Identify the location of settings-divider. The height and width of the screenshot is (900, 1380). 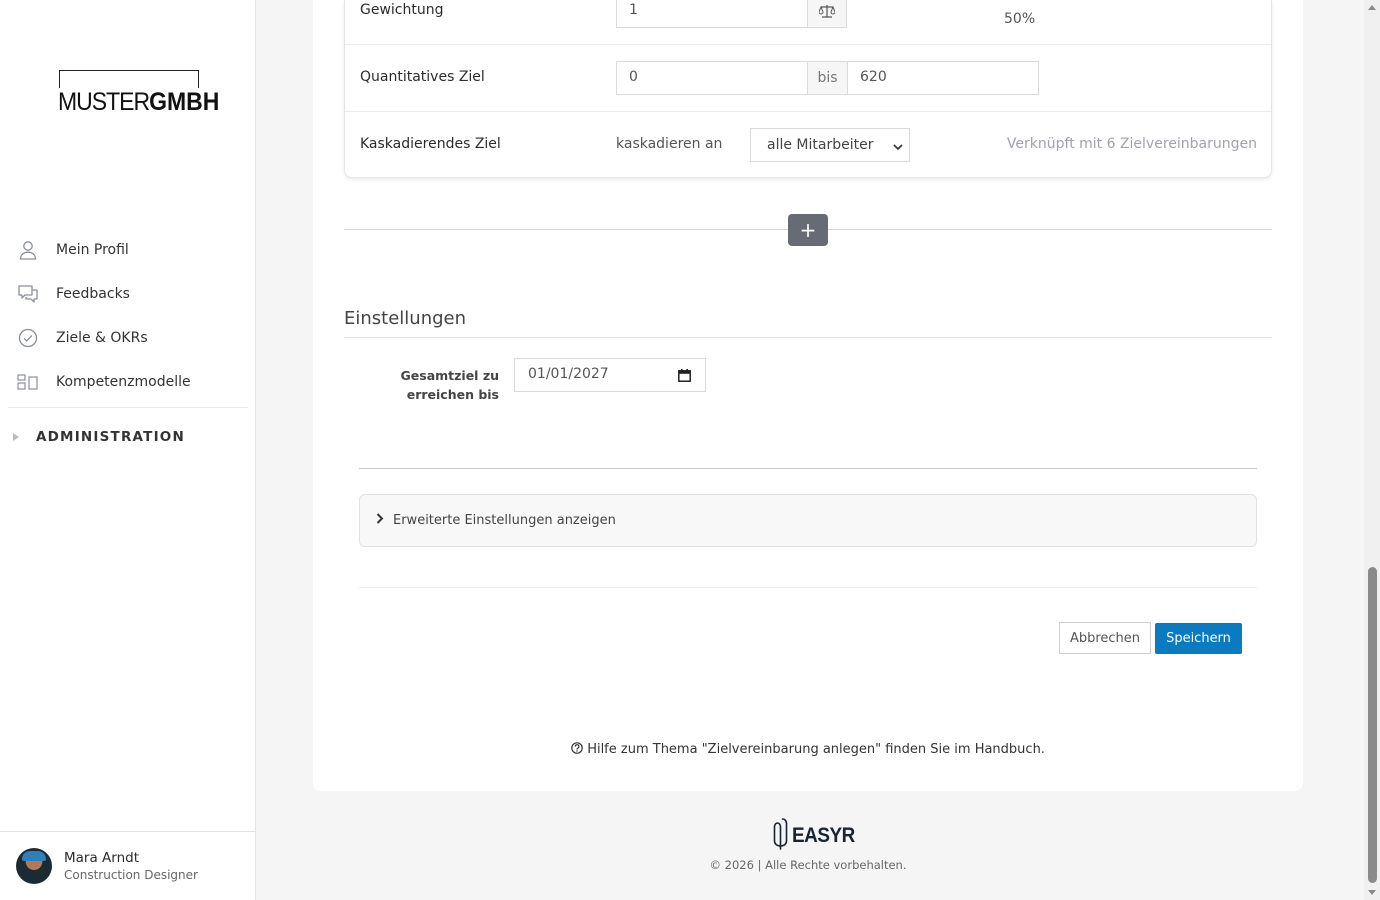
(808, 337).